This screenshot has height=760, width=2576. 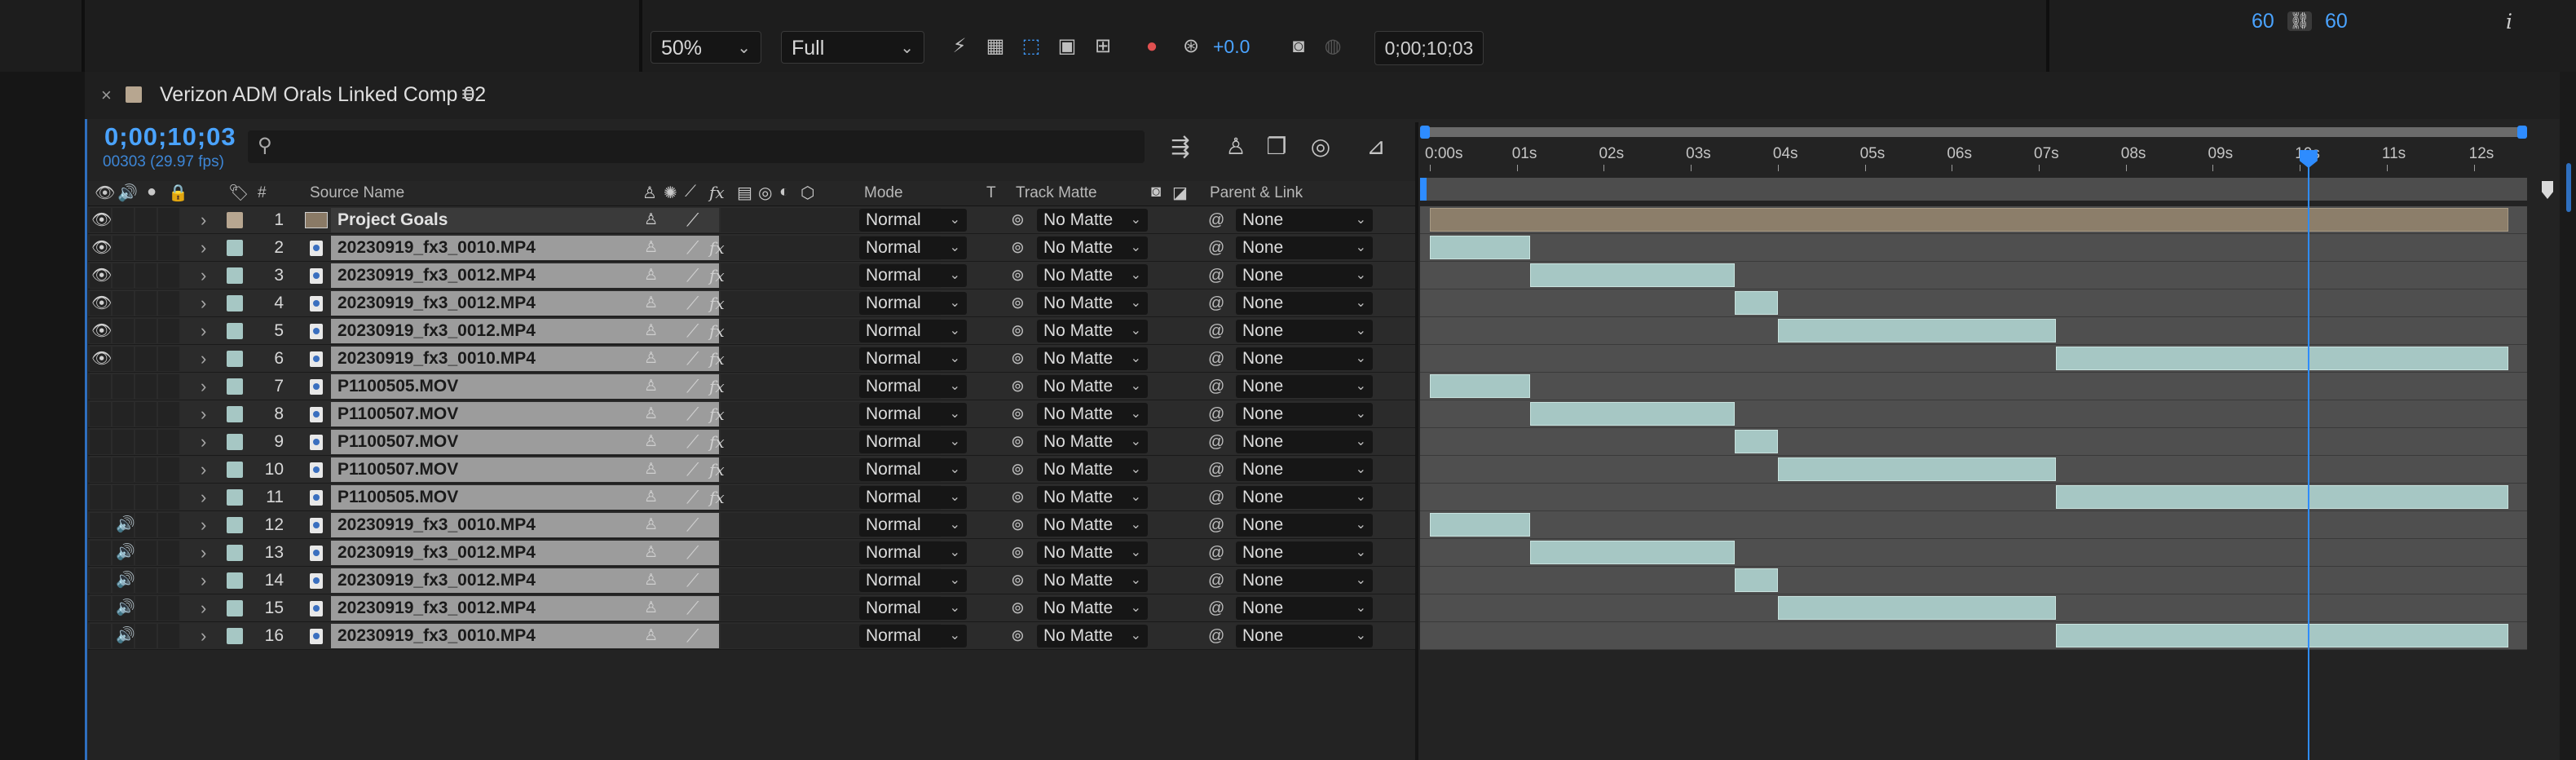 What do you see at coordinates (1180, 147) in the screenshot?
I see `composition-flowchart-icon: ⇶` at bounding box center [1180, 147].